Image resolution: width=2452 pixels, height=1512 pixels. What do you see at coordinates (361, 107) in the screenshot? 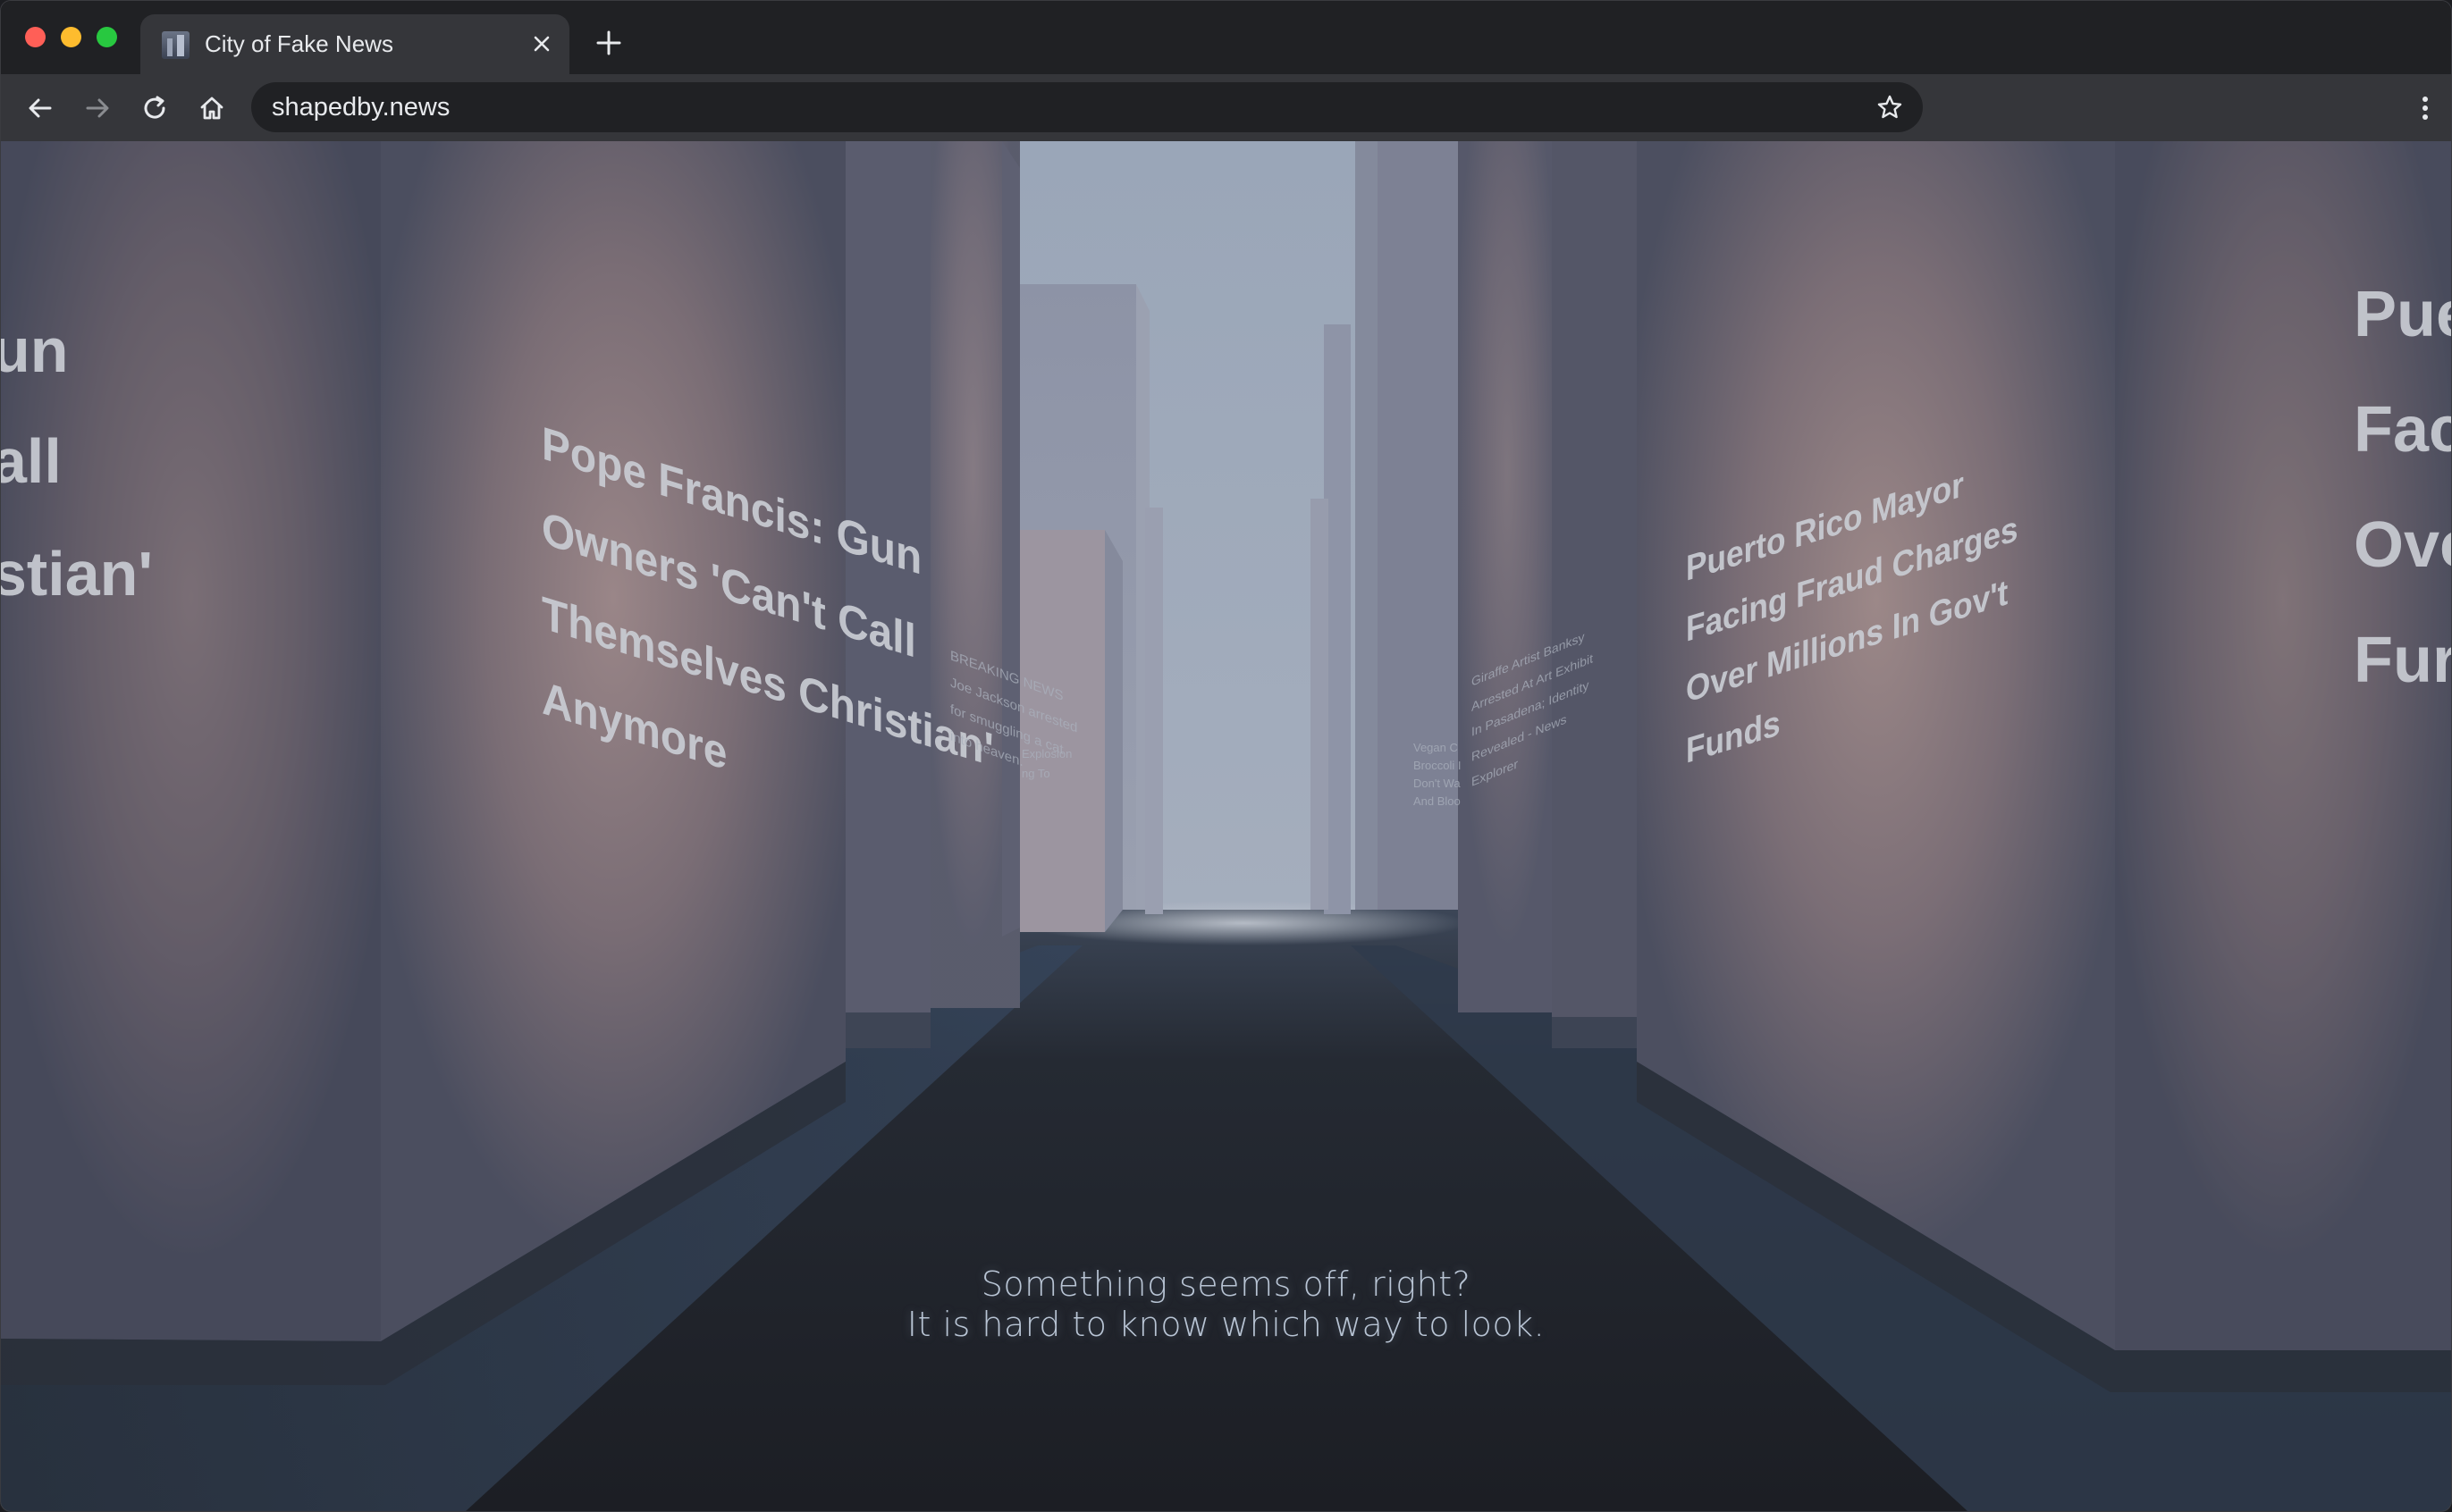
I see `url-text: shapedby.news` at bounding box center [361, 107].